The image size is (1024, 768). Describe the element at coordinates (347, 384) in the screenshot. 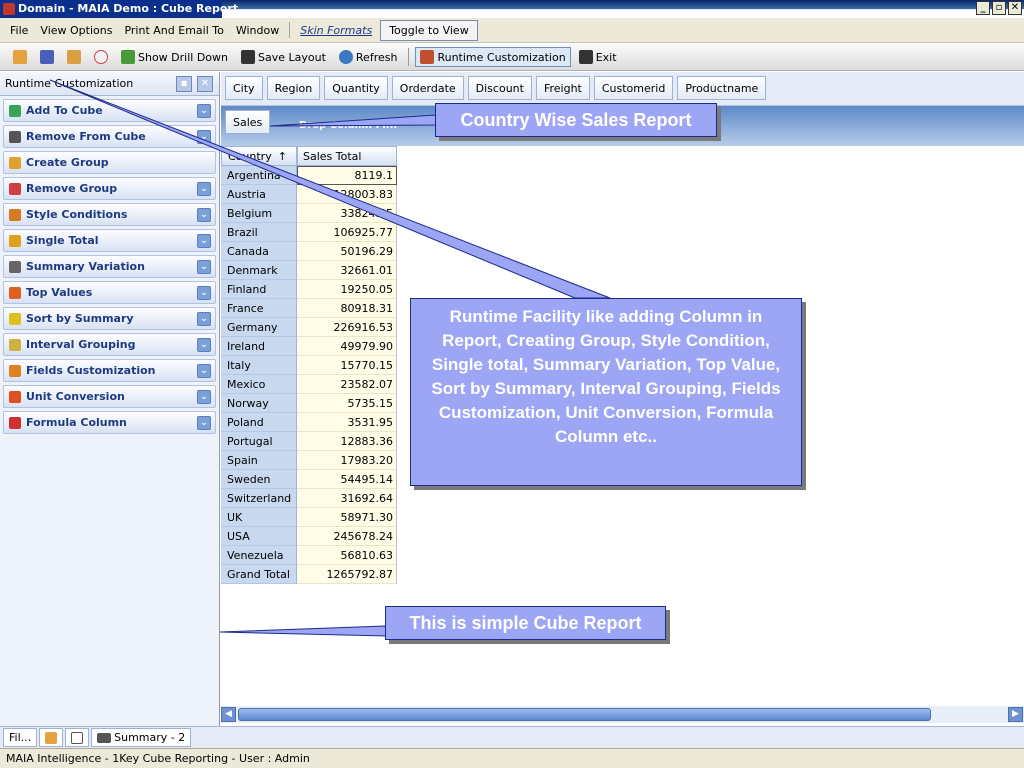

I see `sales-total-cell: 23582.07` at that location.